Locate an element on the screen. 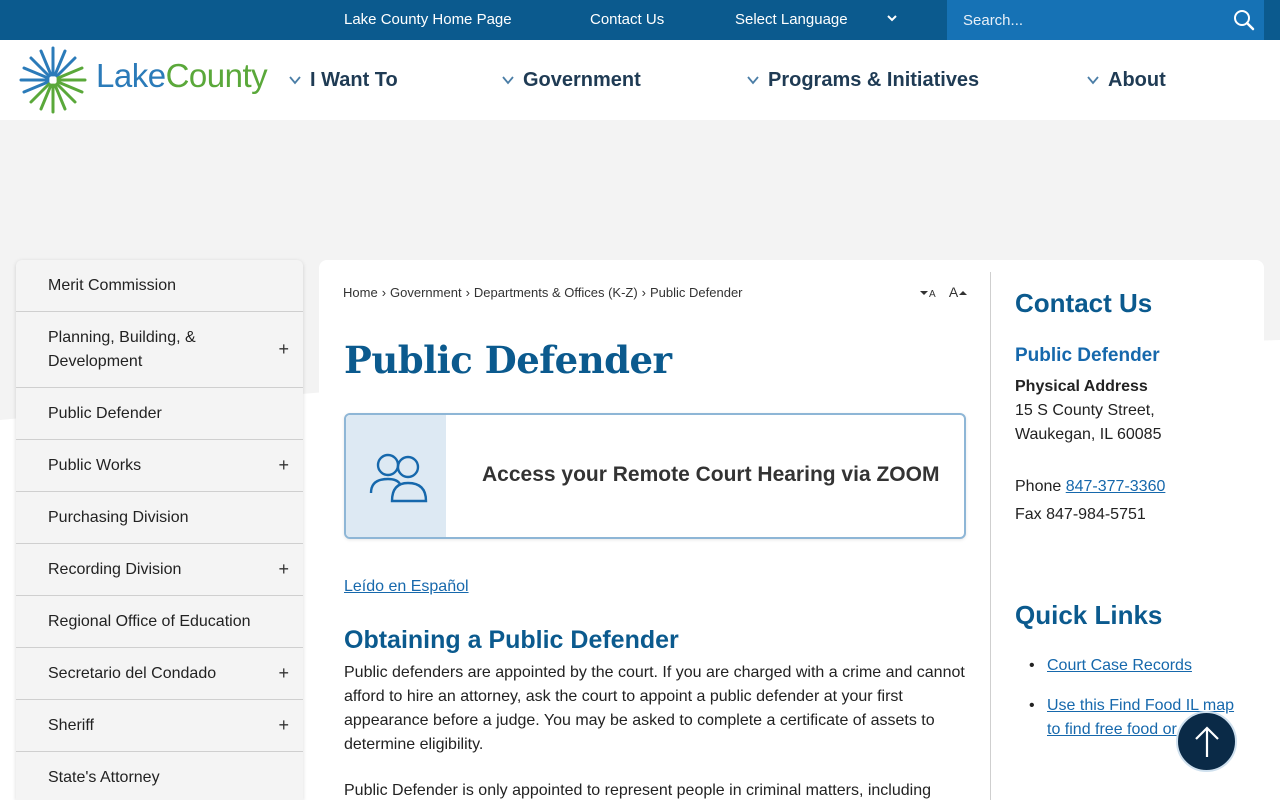 This screenshot has height=800, width=1280. sidebar-item-public-works: Public Works + is located at coordinates (159, 466).